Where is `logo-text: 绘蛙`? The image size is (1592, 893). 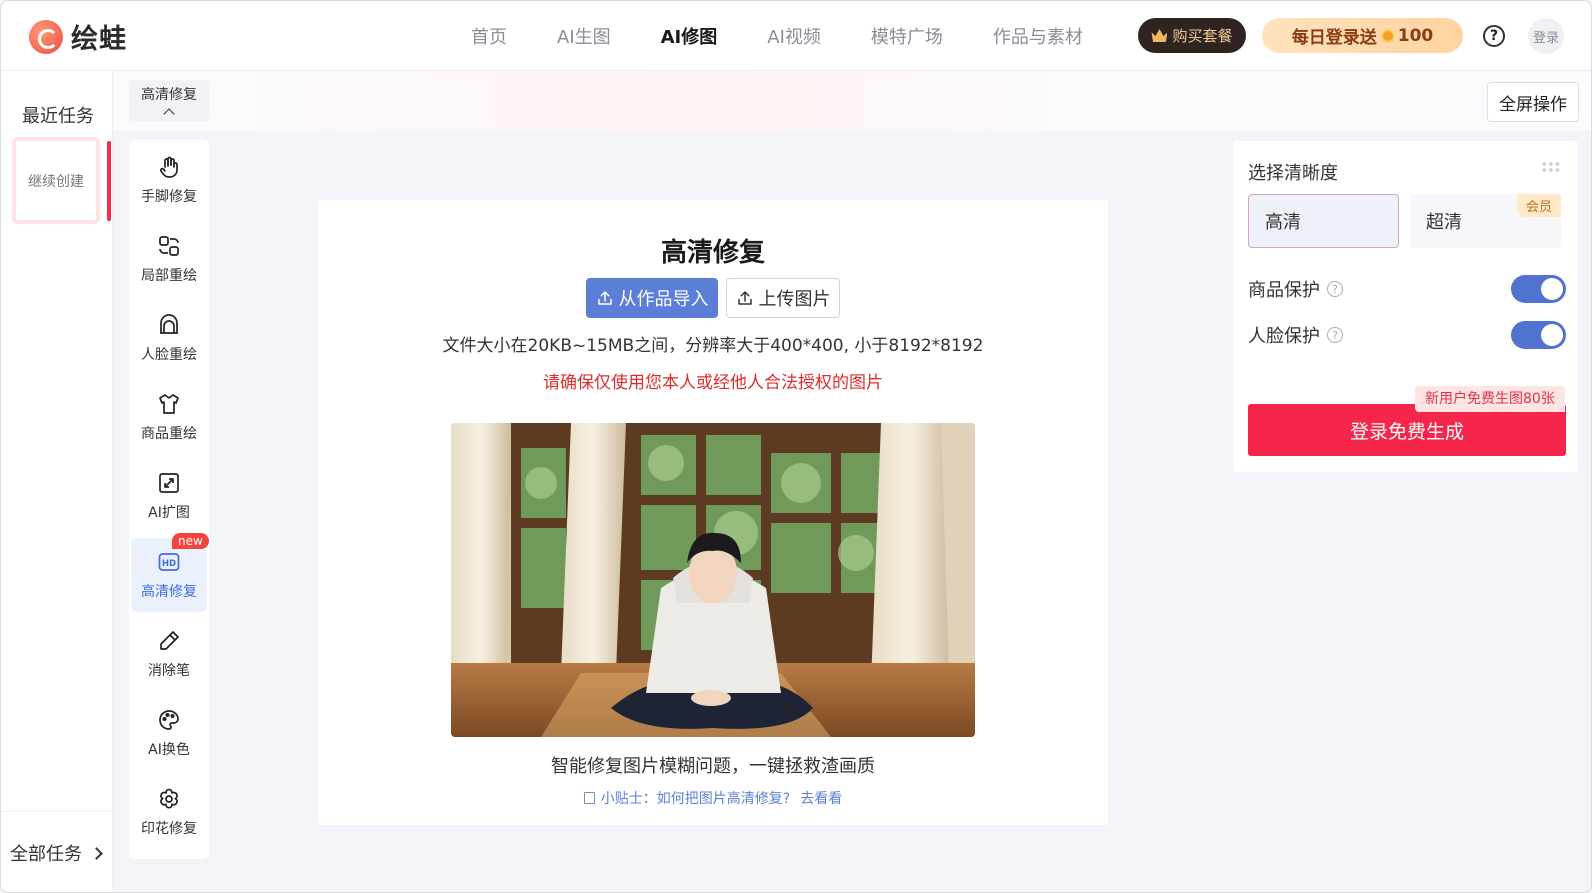 logo-text: 绘蛙 is located at coordinates (99, 39).